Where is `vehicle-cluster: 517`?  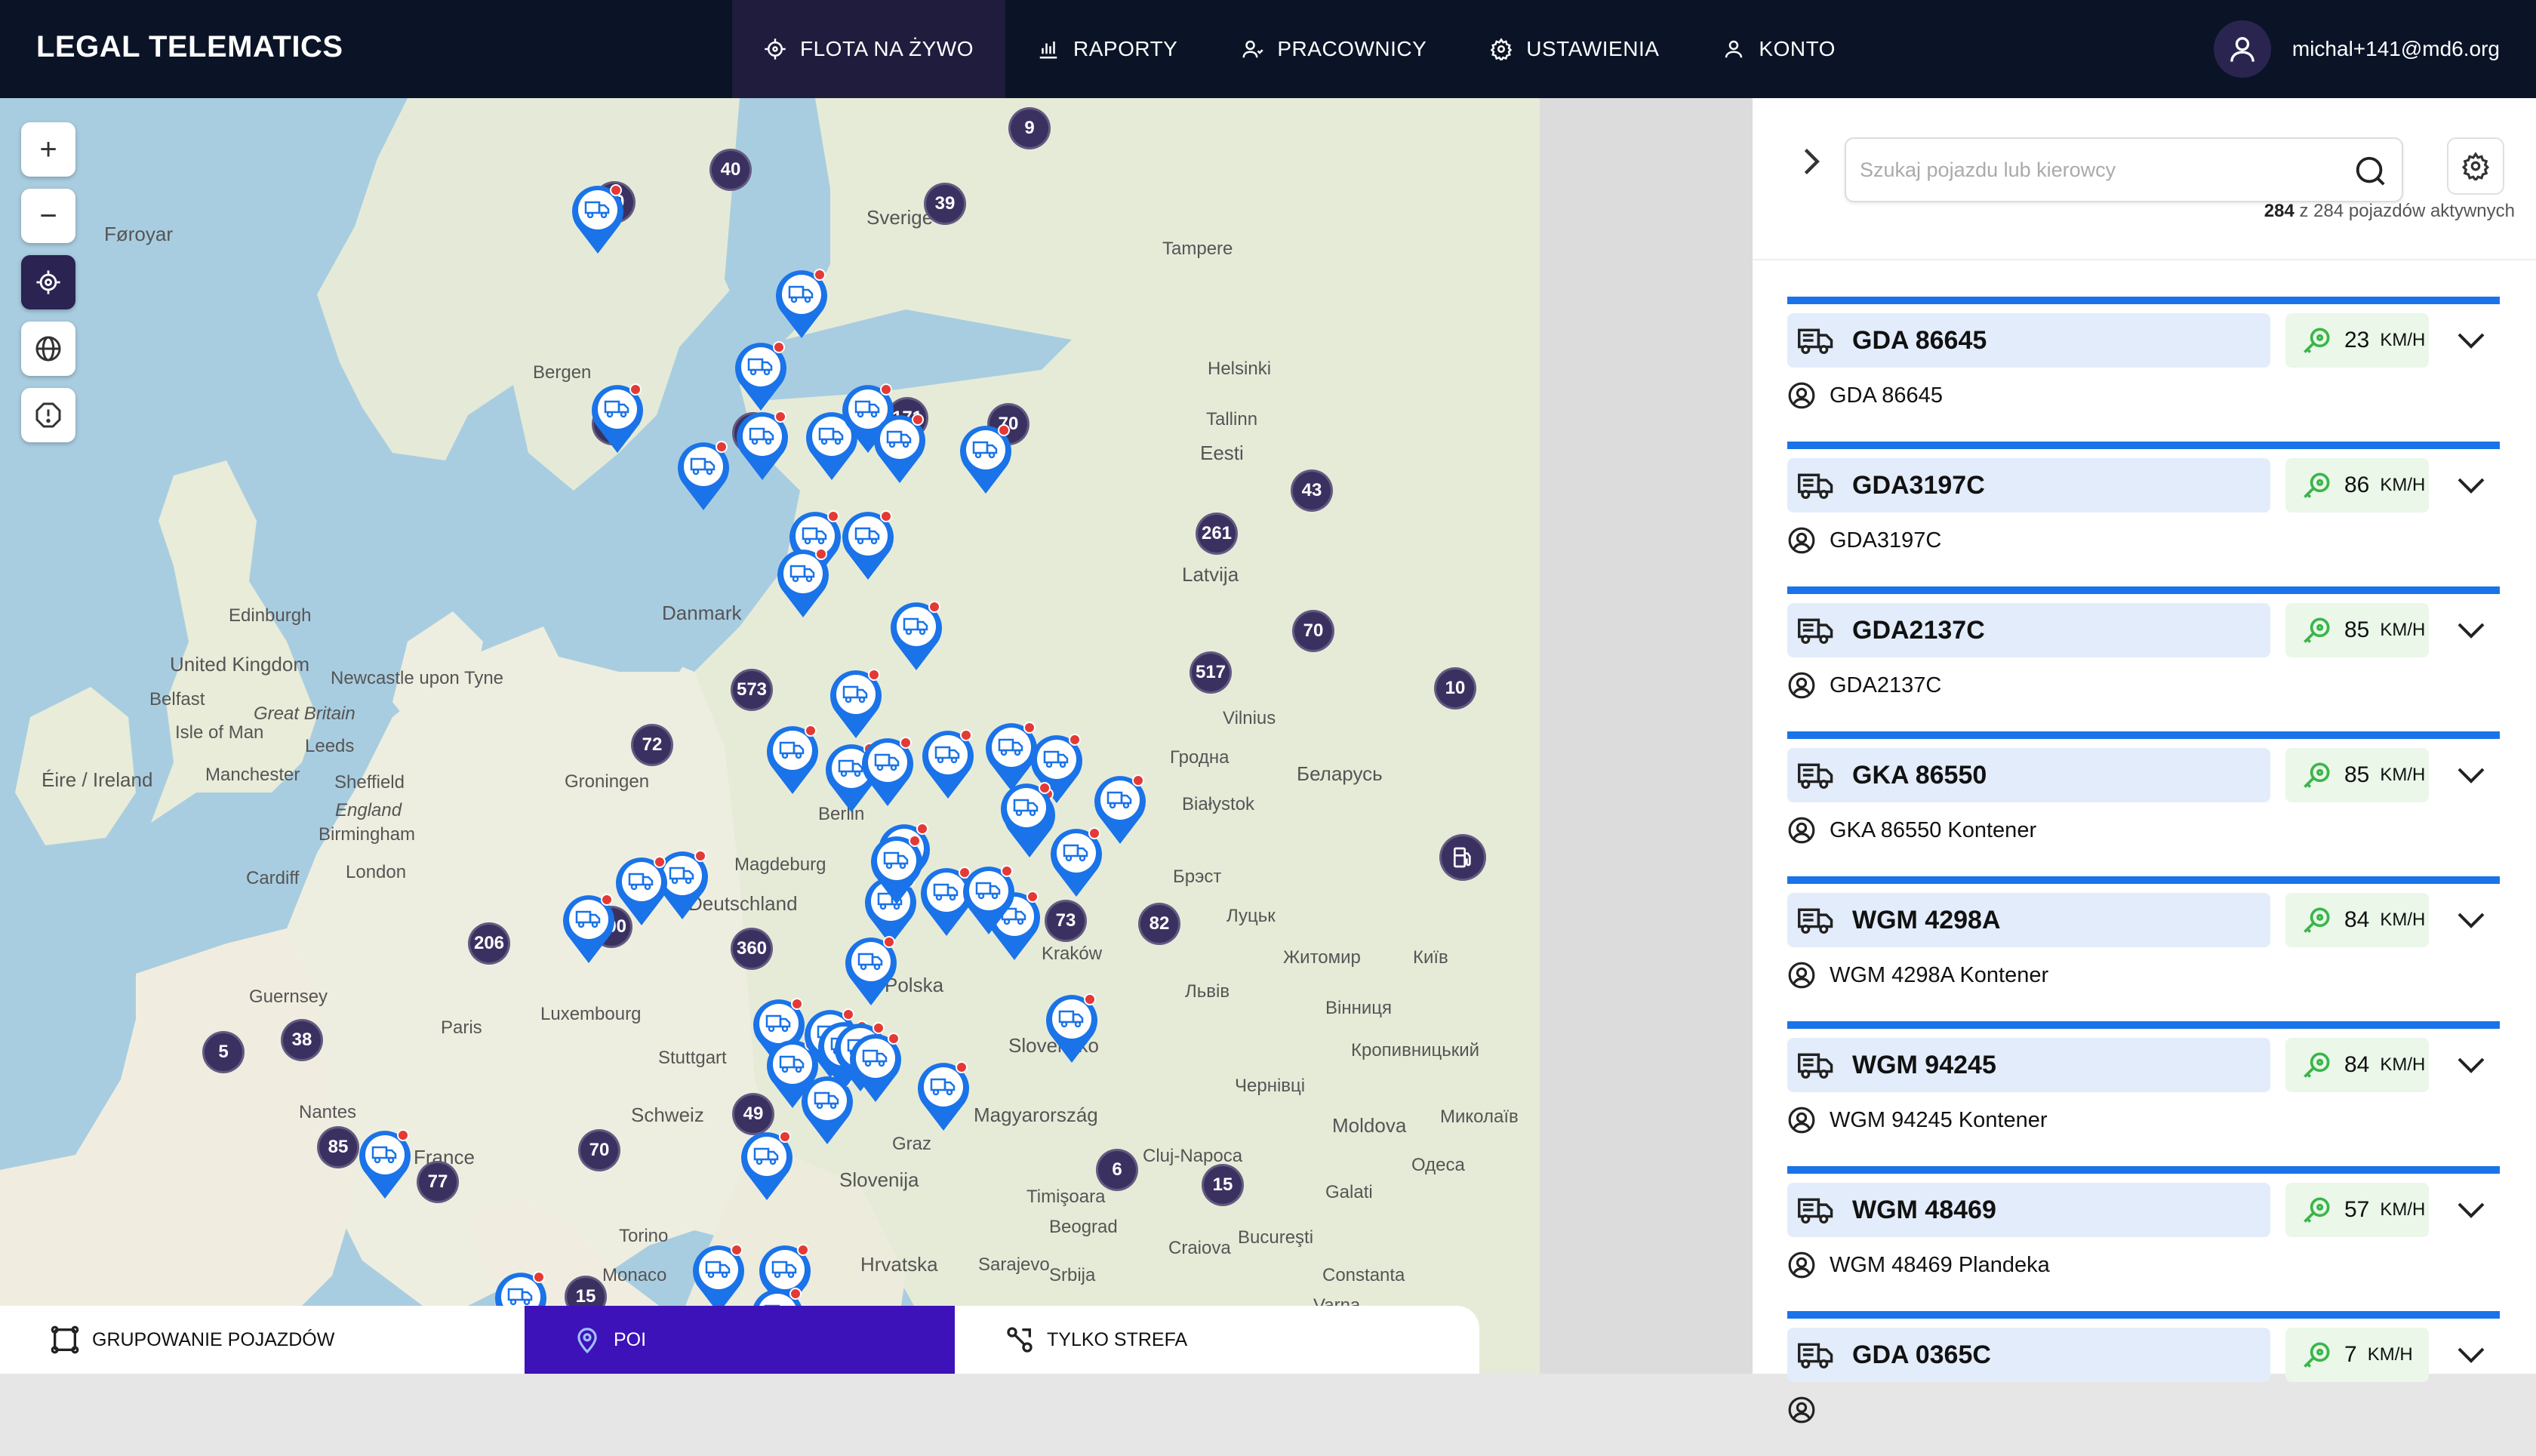 vehicle-cluster: 517 is located at coordinates (1211, 672).